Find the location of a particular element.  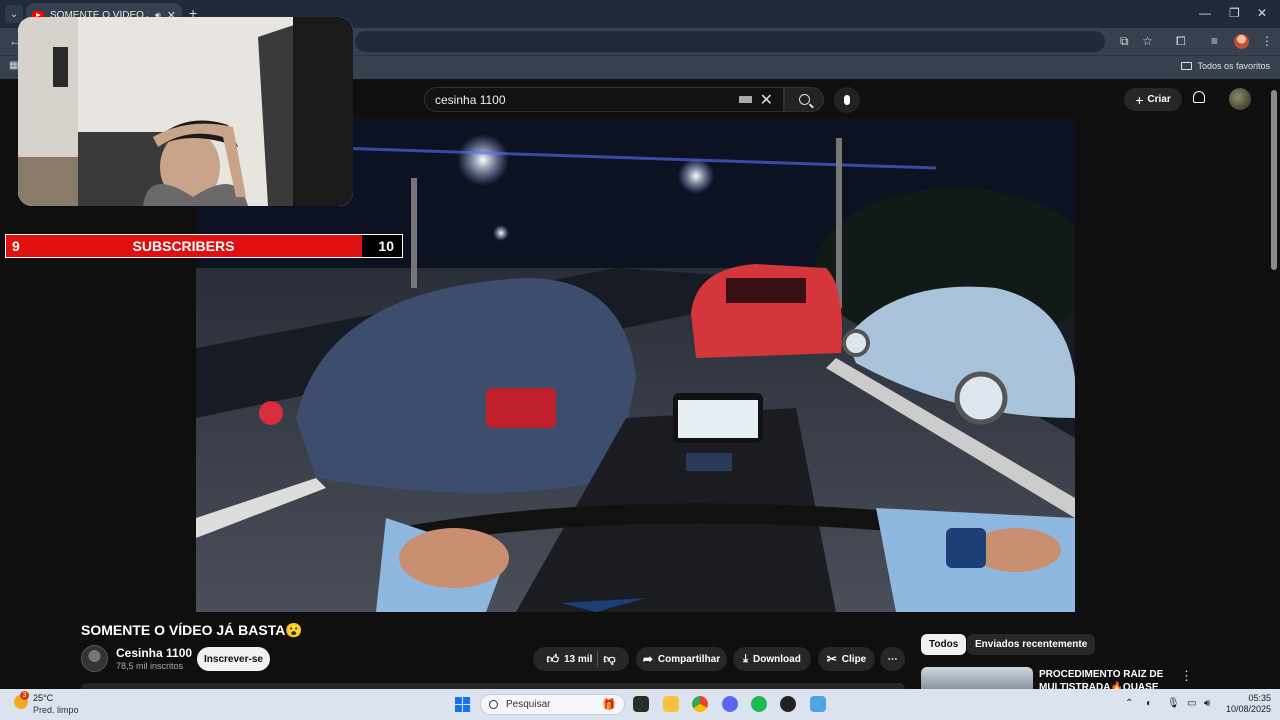

file-explorer-icon is located at coordinates (671, 704).